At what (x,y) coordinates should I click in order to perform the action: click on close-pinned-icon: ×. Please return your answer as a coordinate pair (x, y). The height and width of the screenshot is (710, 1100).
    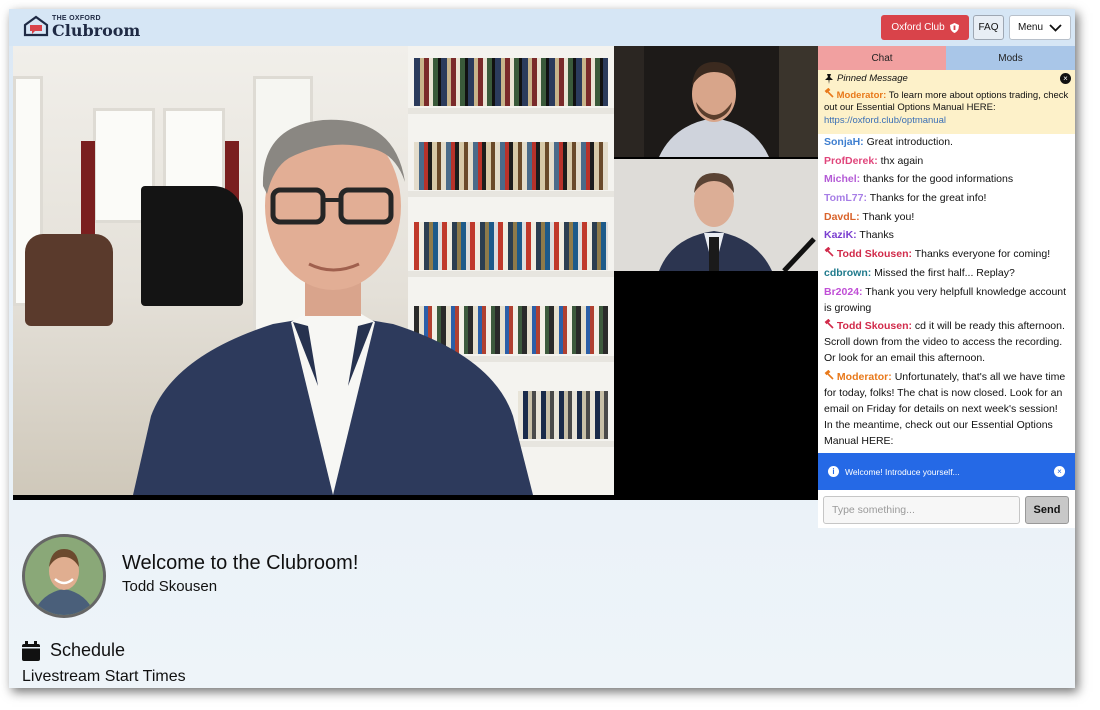
    Looking at the image, I should click on (1065, 78).